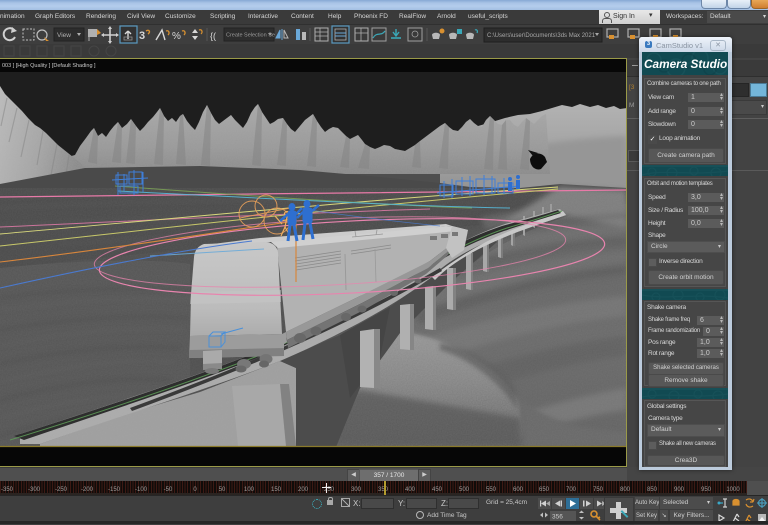 The width and height of the screenshot is (768, 525). Describe the element at coordinates (64, 35) in the screenshot. I see `svg-text: View` at that location.